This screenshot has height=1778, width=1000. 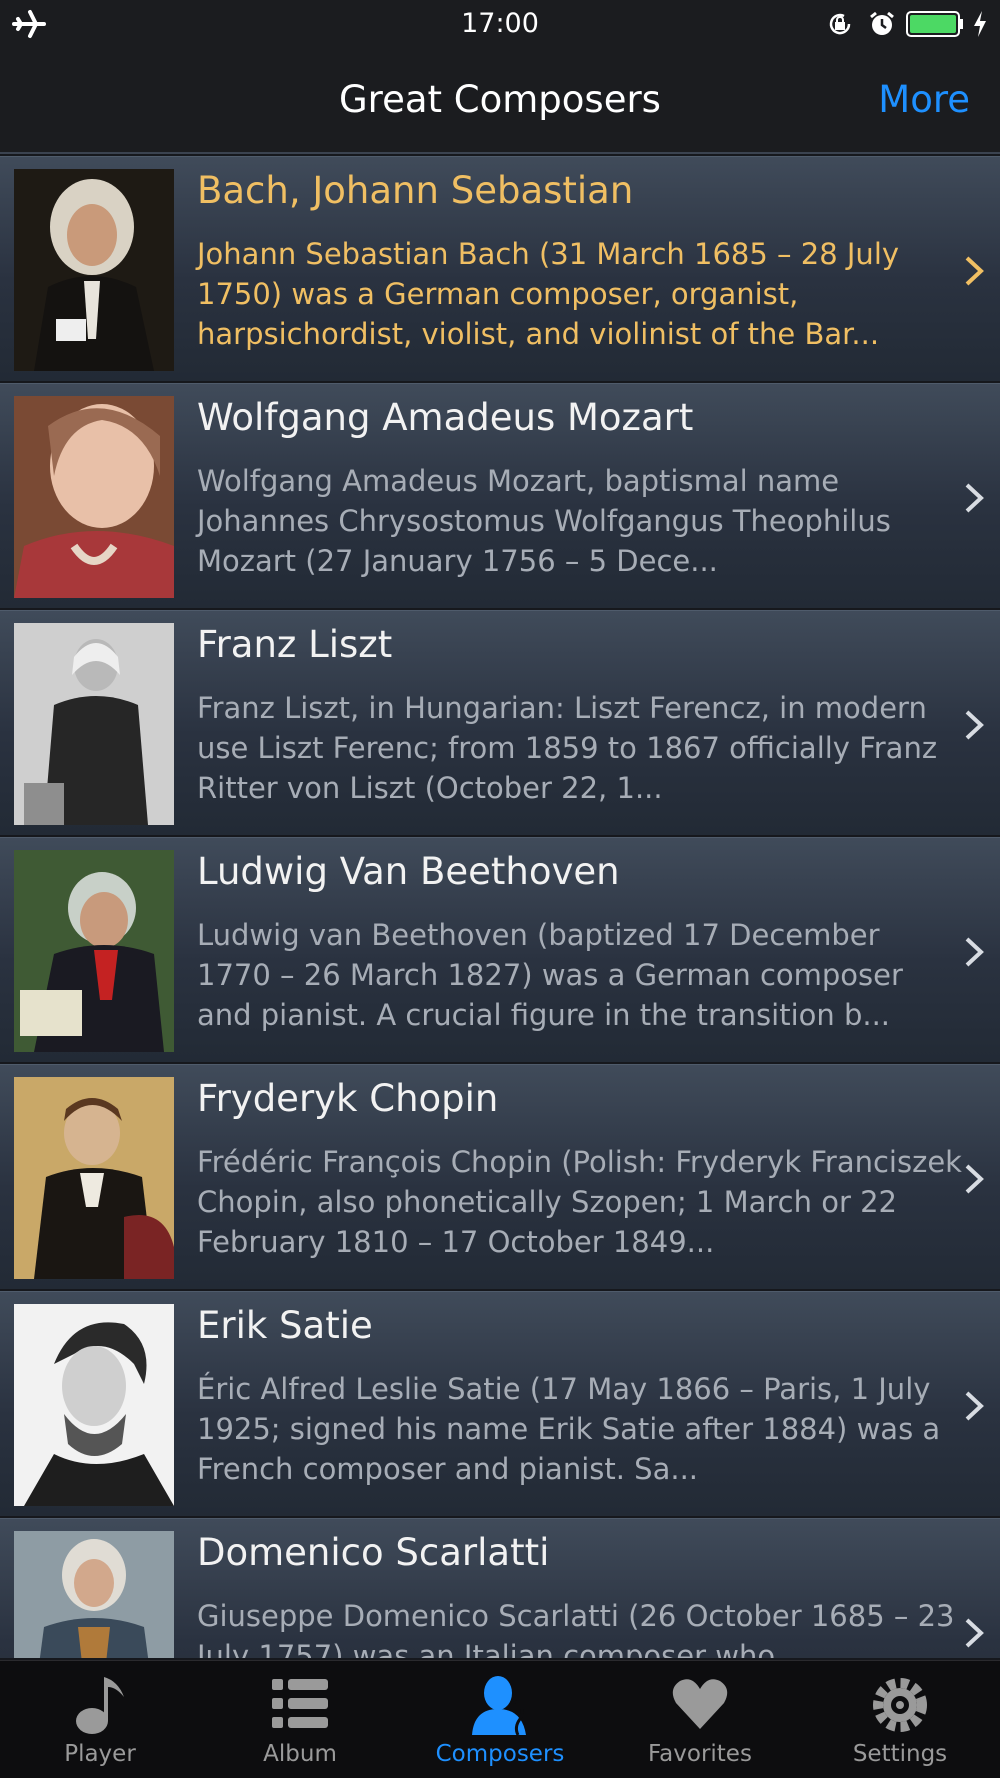 I want to click on tab-album: Album, so click(x=300, y=1719).